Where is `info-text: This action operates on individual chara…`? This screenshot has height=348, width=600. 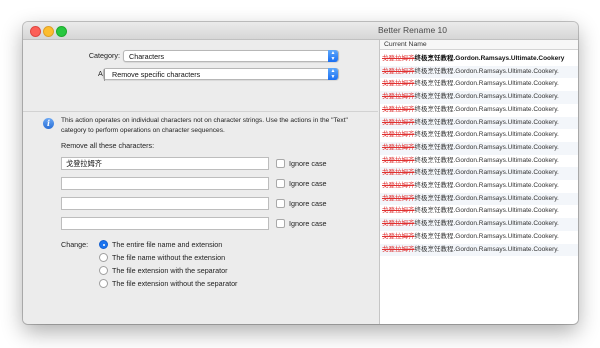
info-text: This action operates on individual chara… is located at coordinates (204, 125).